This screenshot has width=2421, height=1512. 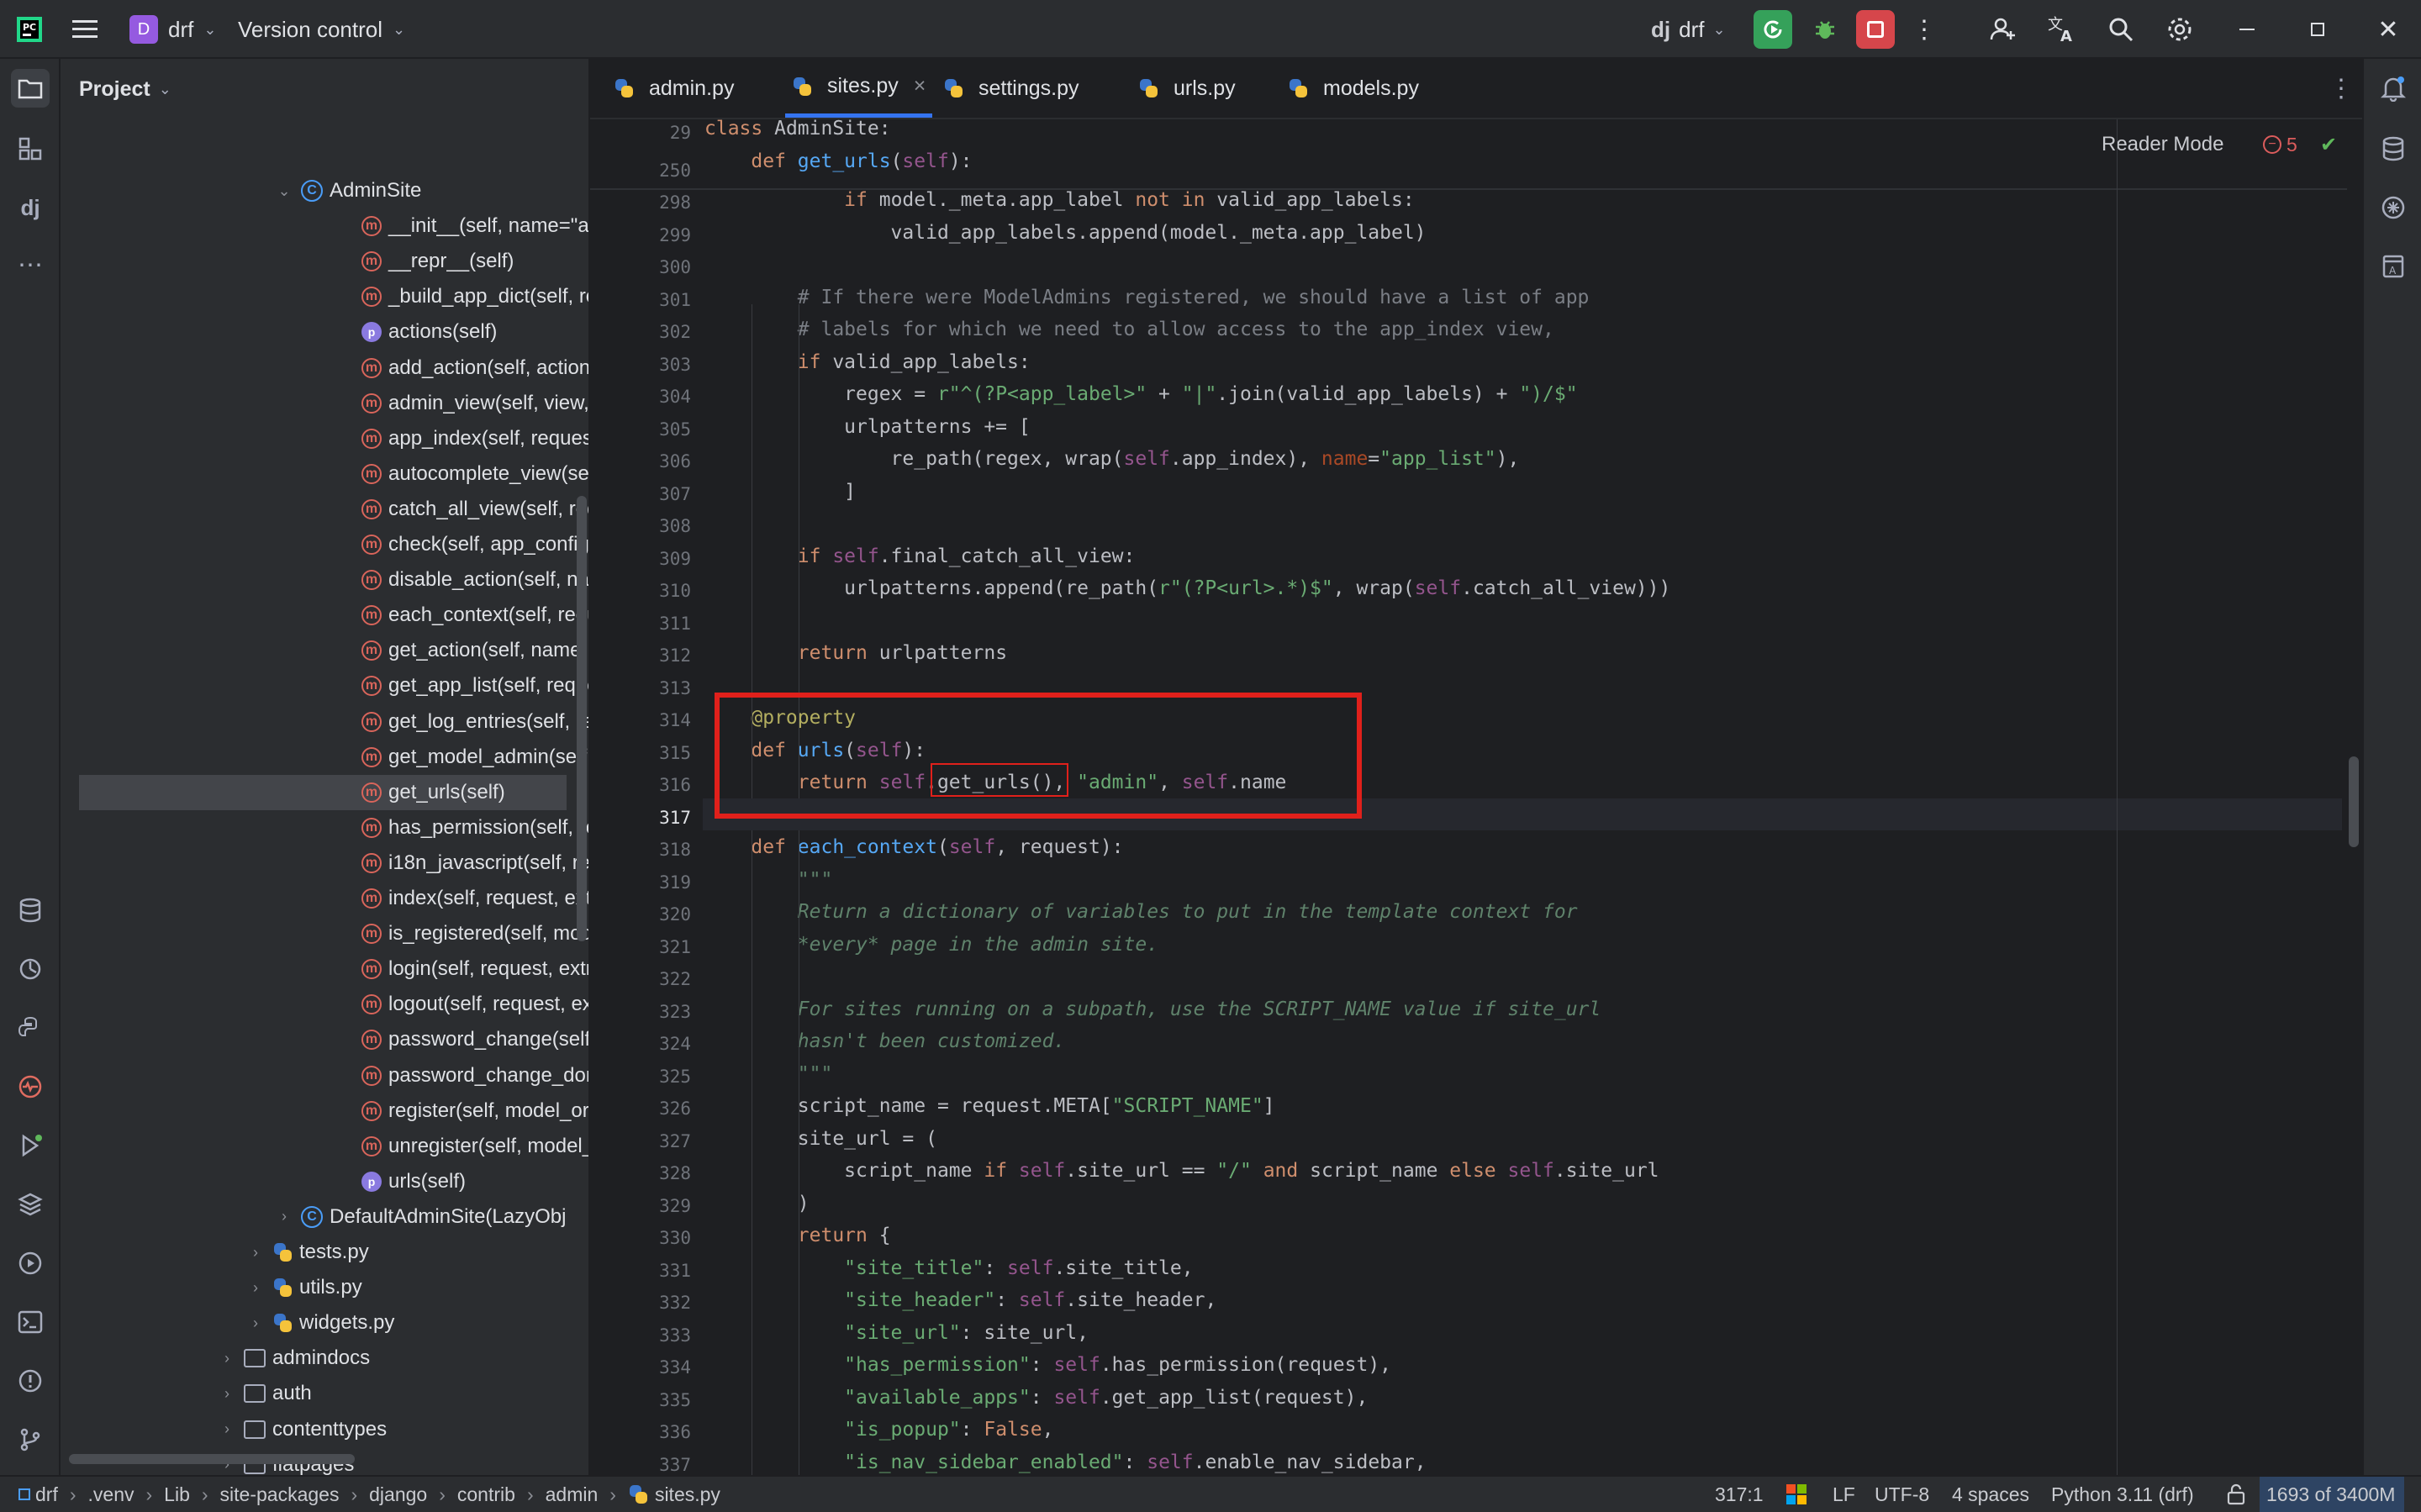 What do you see at coordinates (30, 1086) in the screenshot?
I see `live-monitor-icon` at bounding box center [30, 1086].